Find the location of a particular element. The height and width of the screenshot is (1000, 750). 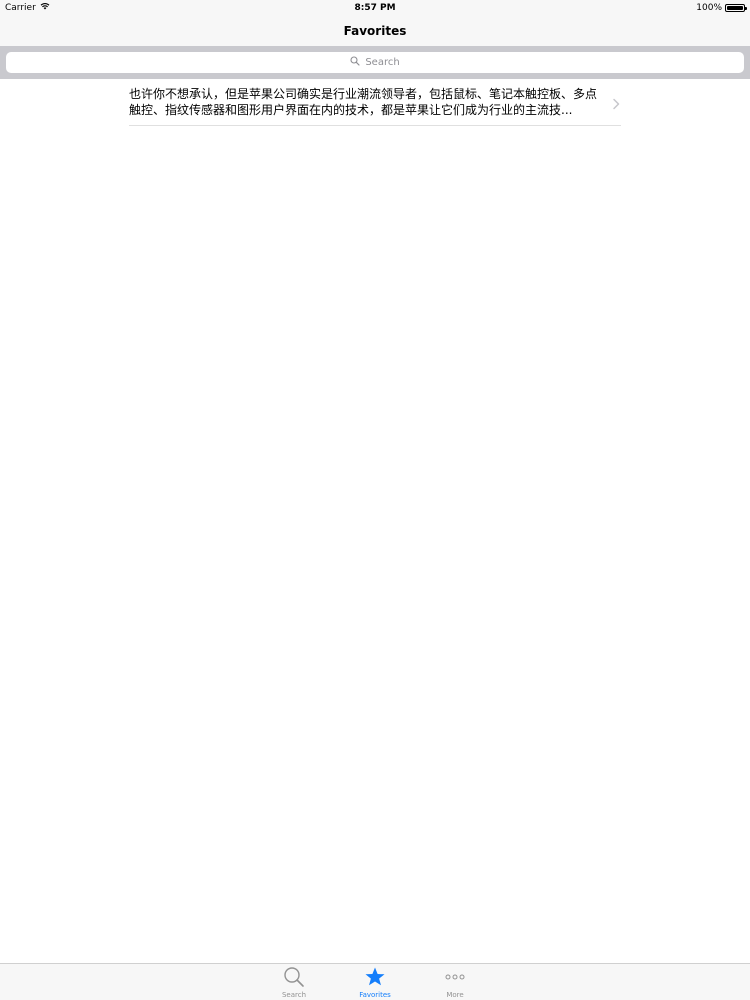

status-time: 8:57 PM is located at coordinates (375, 8).